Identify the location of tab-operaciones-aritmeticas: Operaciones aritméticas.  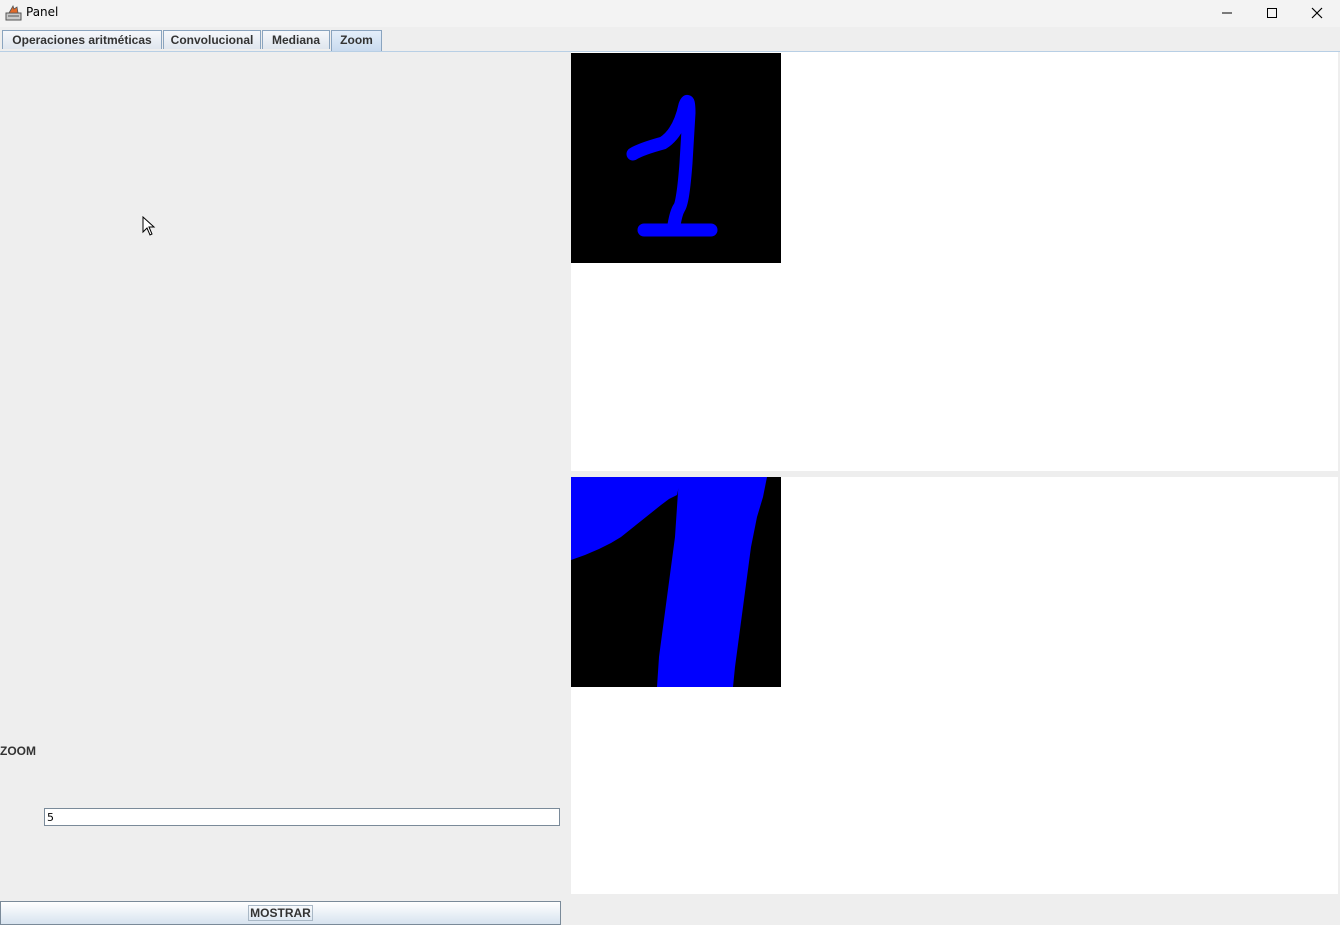
(82, 39).